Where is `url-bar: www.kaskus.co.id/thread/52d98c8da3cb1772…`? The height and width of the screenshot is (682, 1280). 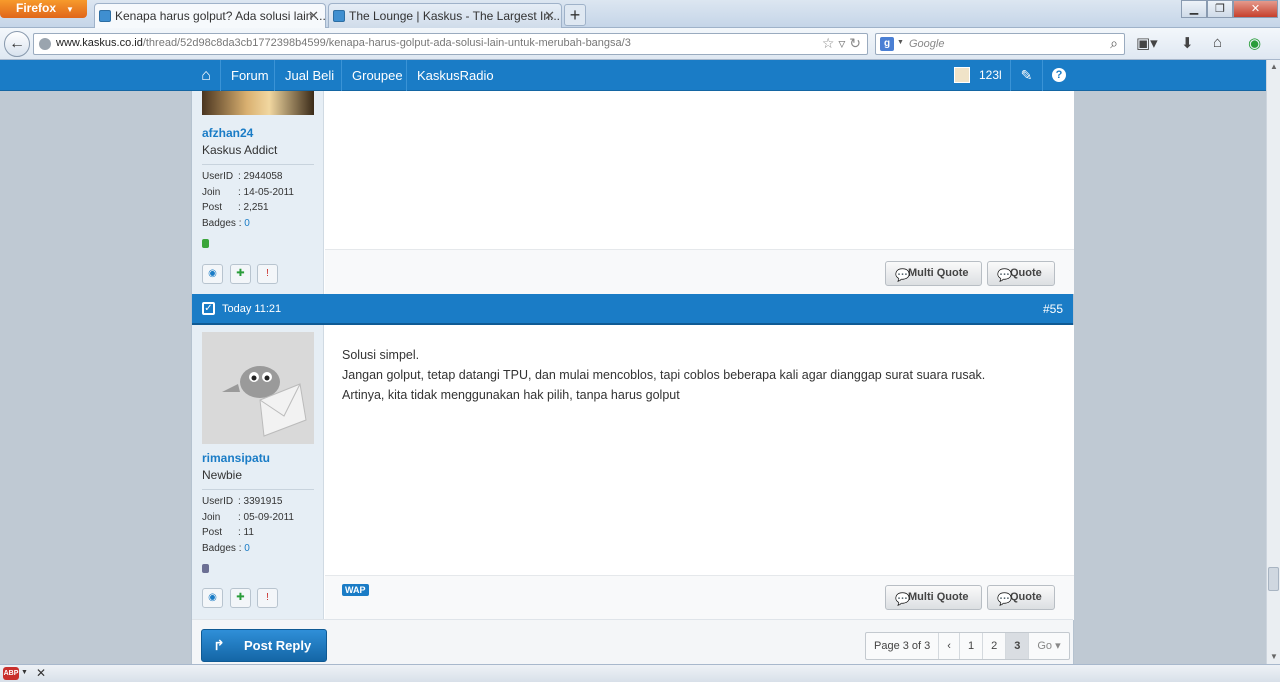 url-bar: www.kaskus.co.id/thread/52d98c8da3cb1772… is located at coordinates (450, 44).